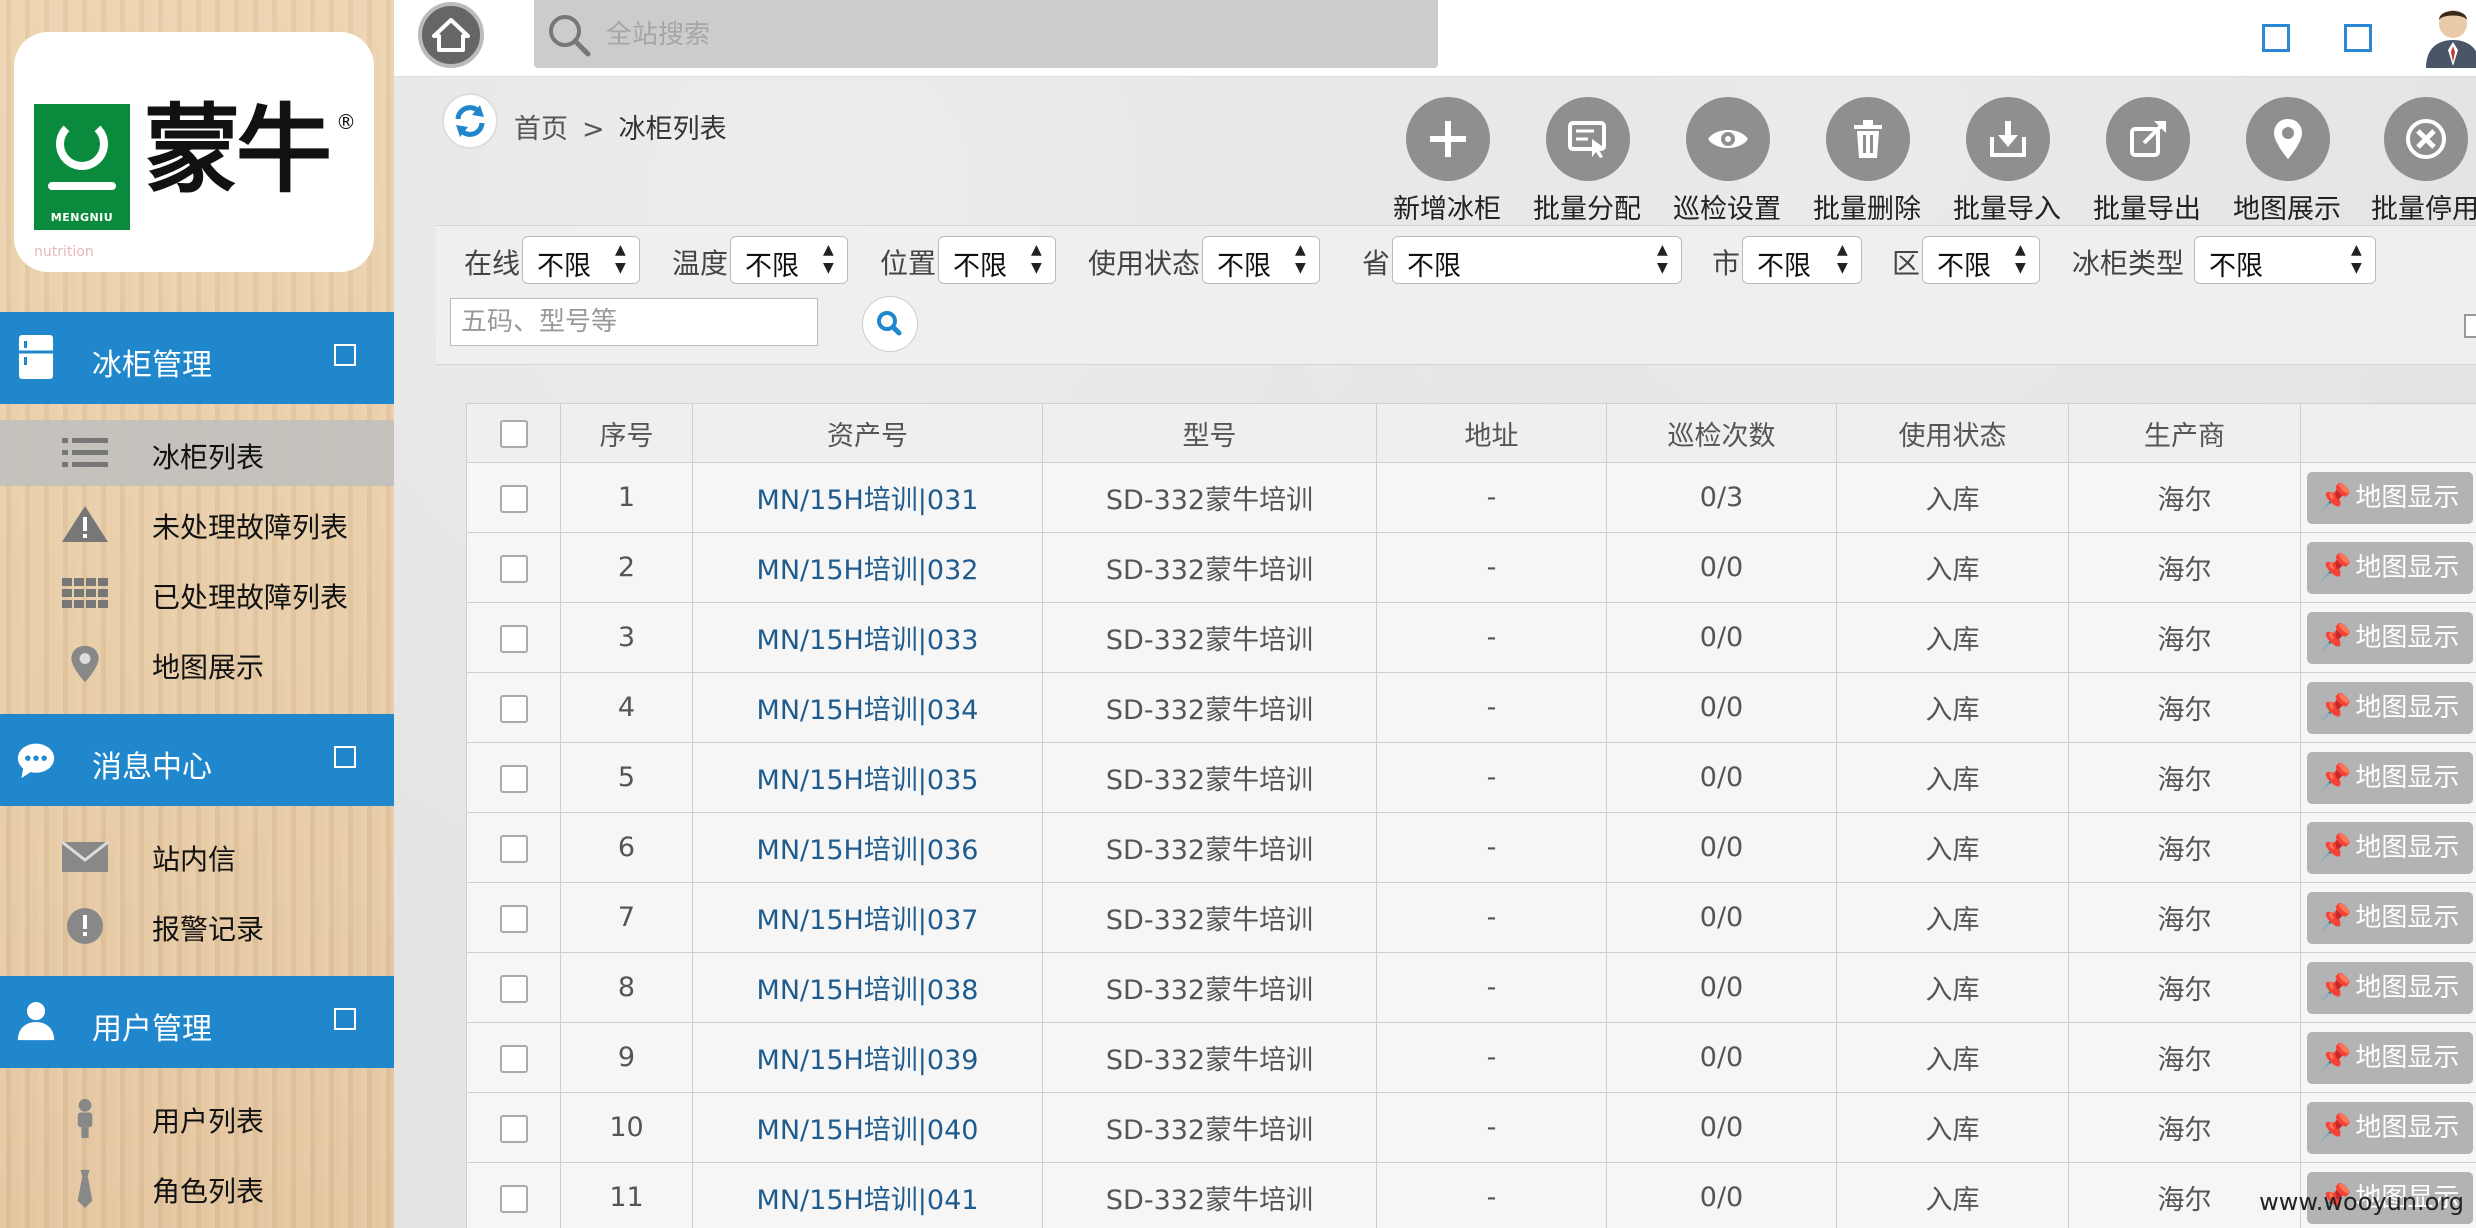  I want to click on avatar, so click(2450, 36).